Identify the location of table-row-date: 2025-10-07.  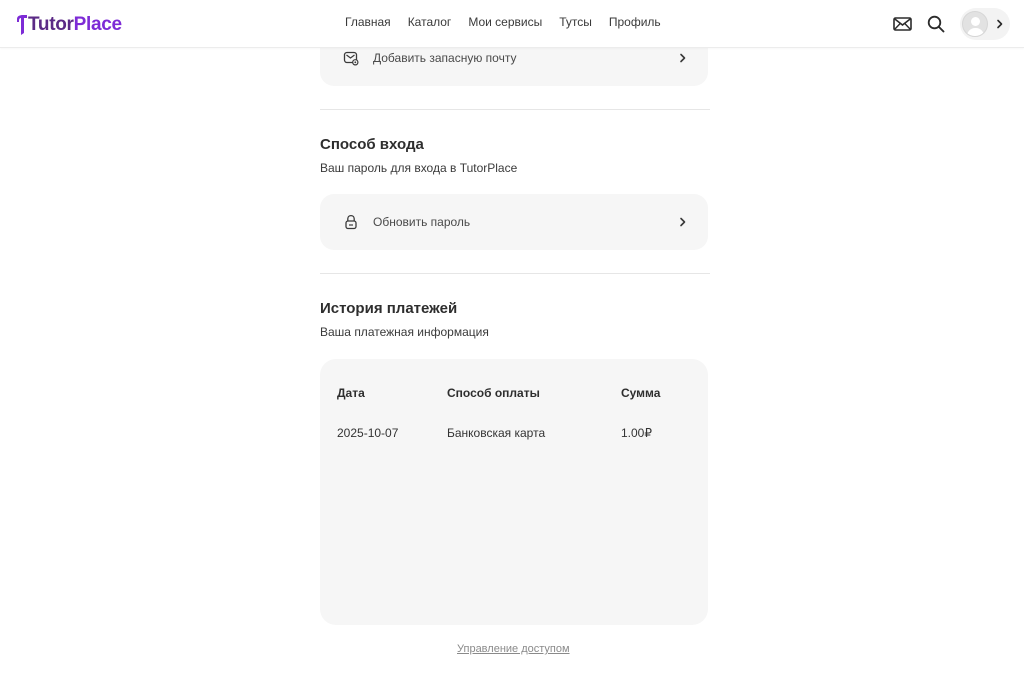
(368, 433).